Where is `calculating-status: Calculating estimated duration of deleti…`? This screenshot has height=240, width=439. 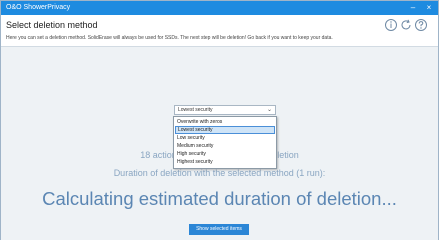 calculating-status: Calculating estimated duration of deleti… is located at coordinates (219, 198).